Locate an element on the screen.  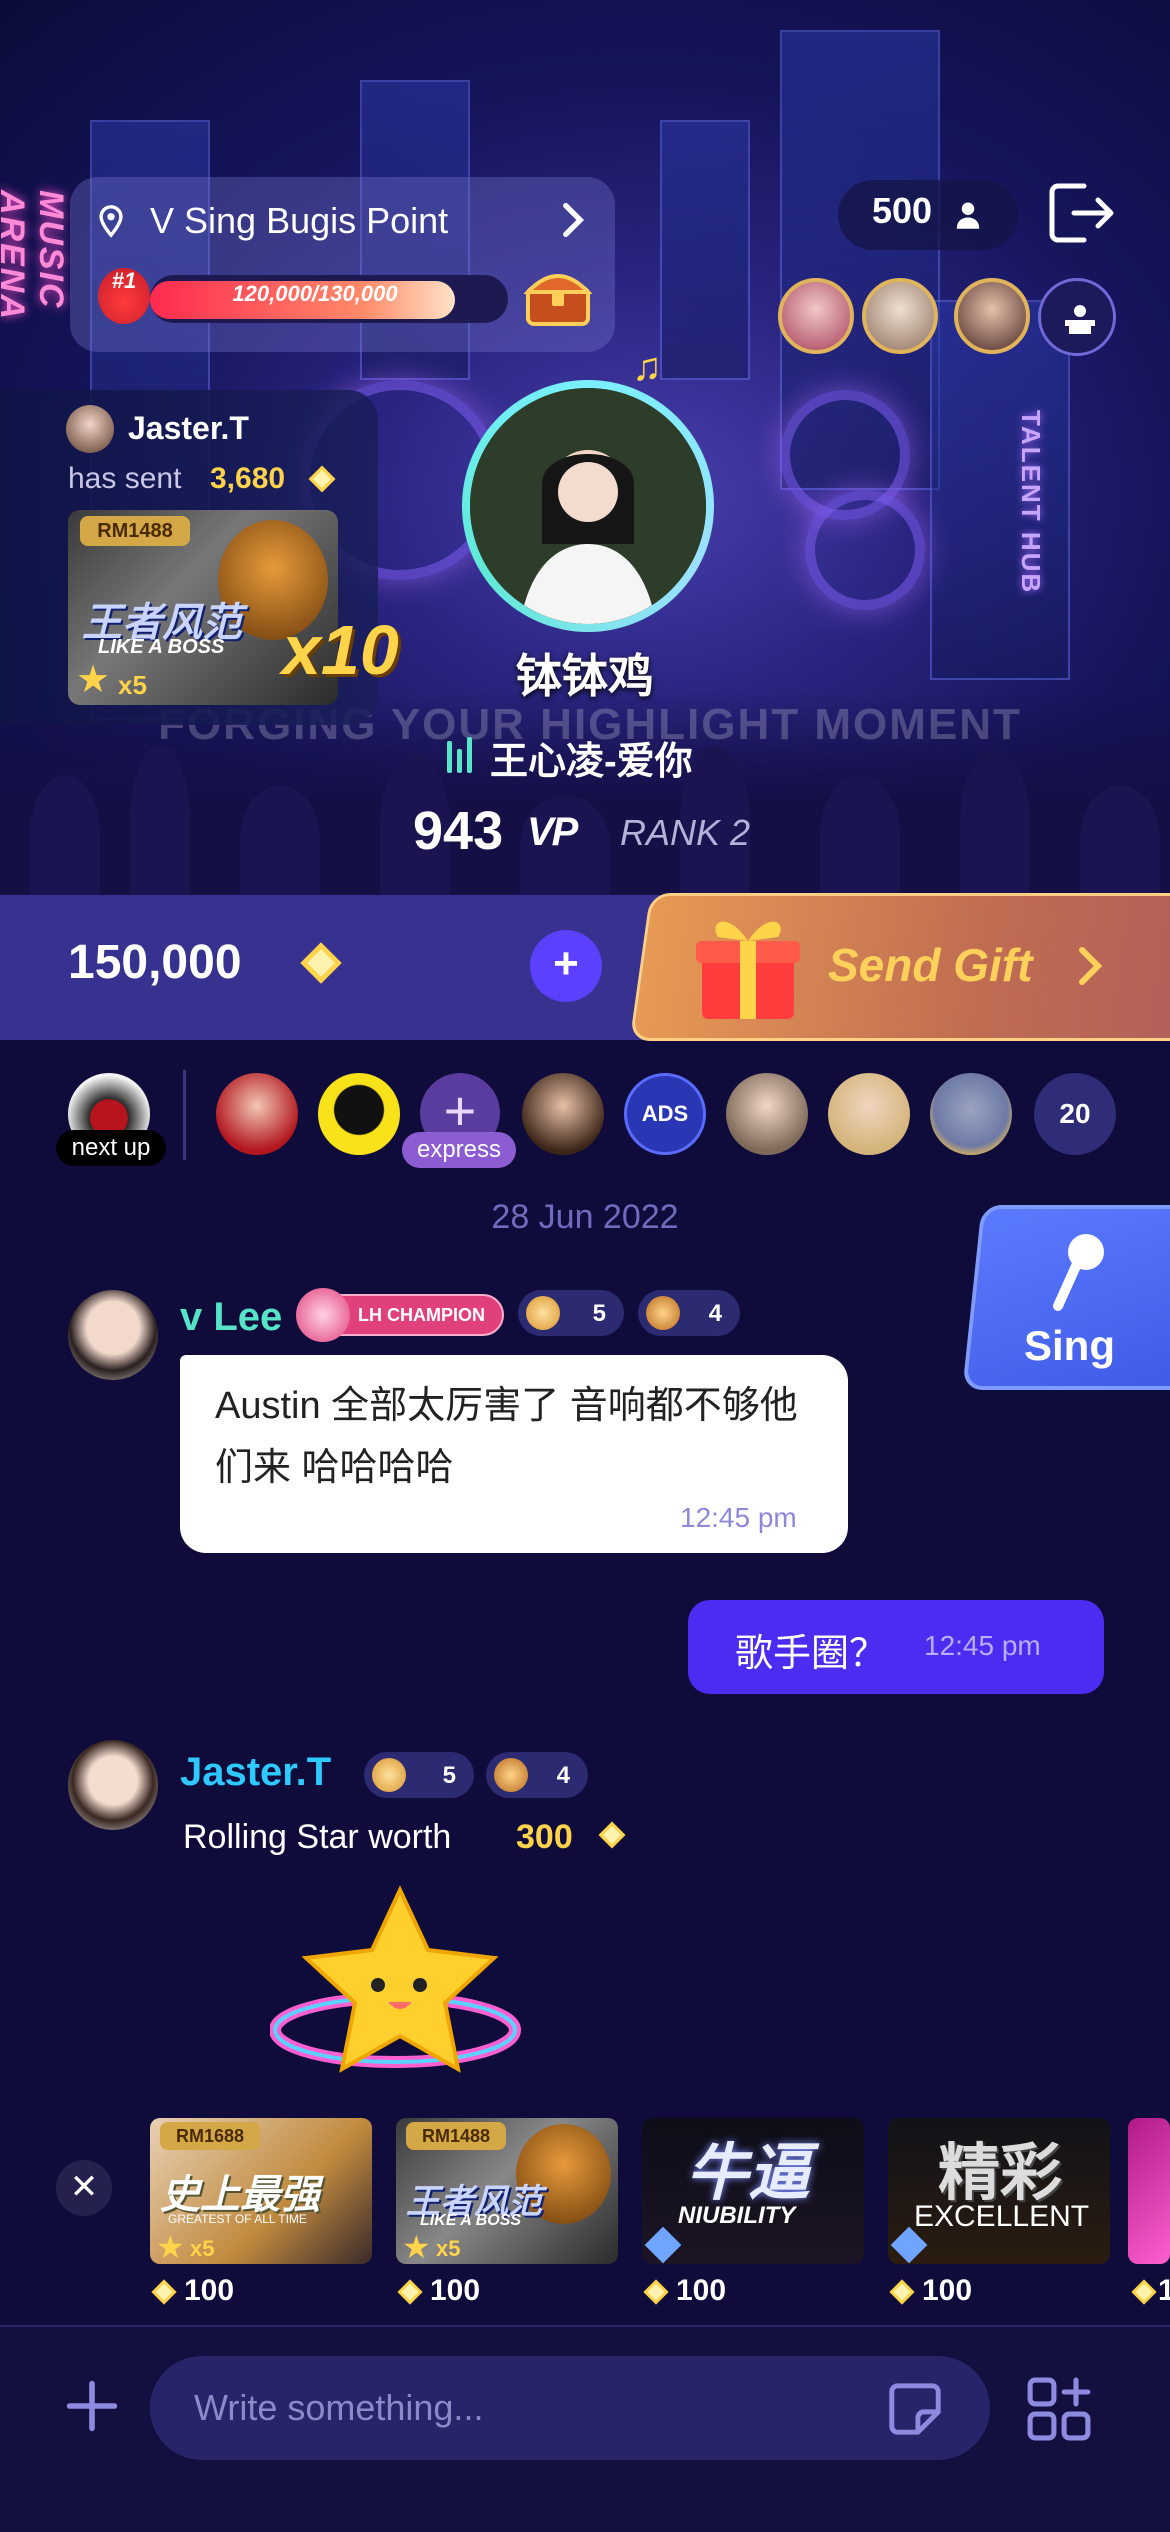
gift-item: 牛逼 NIUBILITY is located at coordinates (753, 2191).